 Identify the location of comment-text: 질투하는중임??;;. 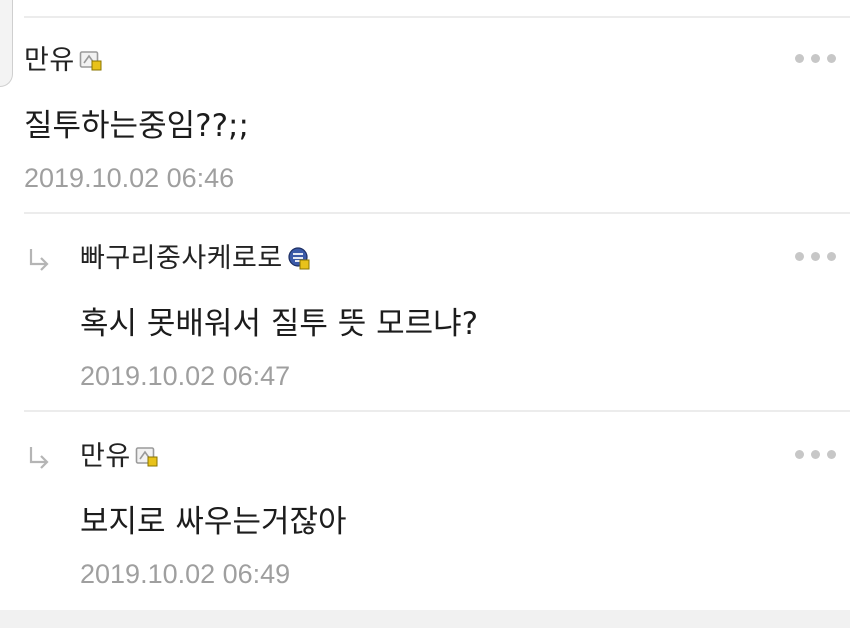
(136, 126).